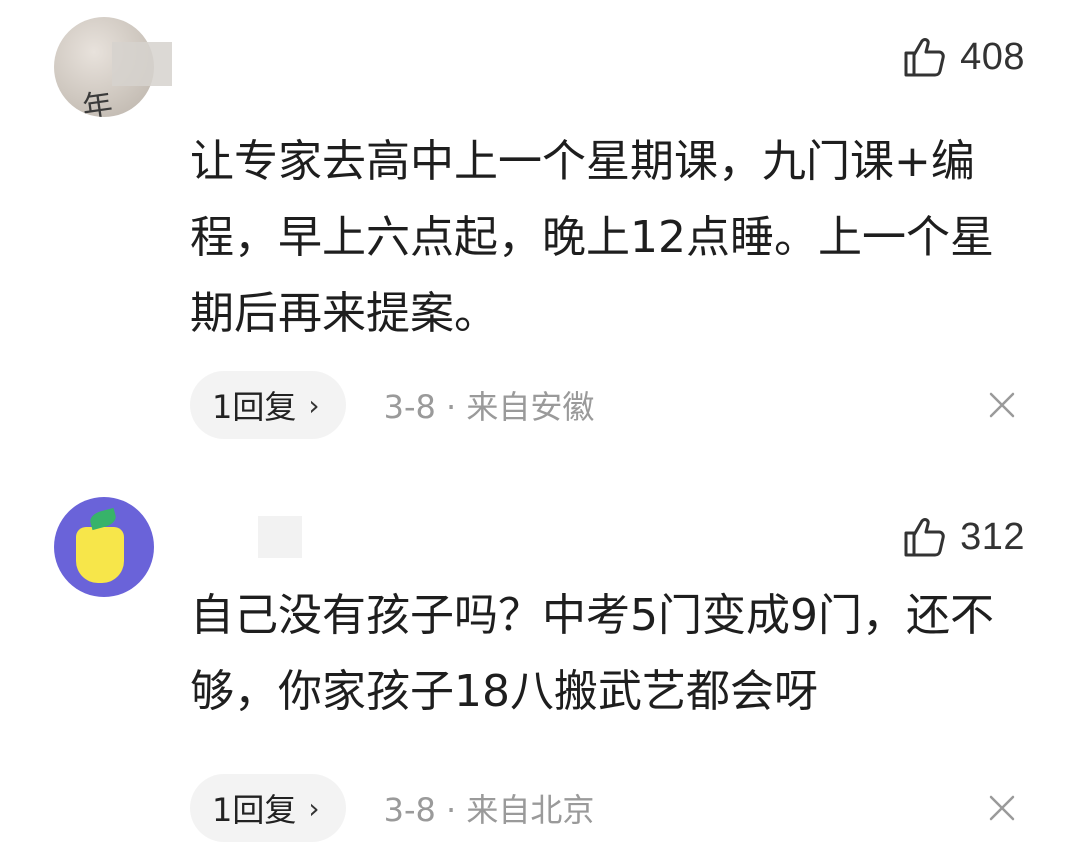  Describe the element at coordinates (592, 653) in the screenshot. I see `comment-text: 自己没有孩子吗？中考5门变成9门，还不够，你家孩子18八搬武艺都会呀` at that location.